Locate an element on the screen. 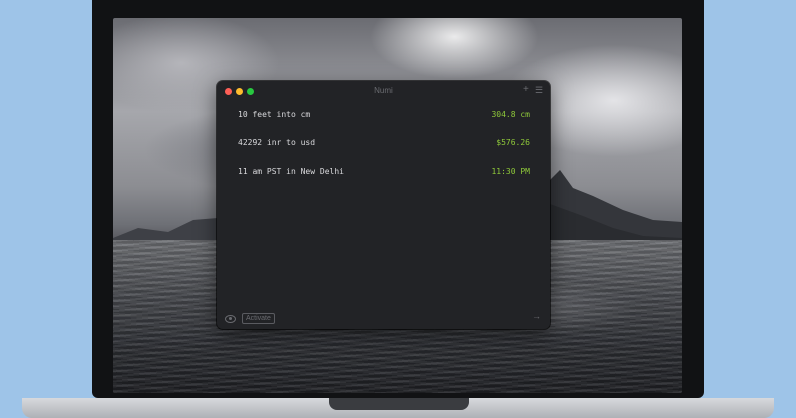 Image resolution: width=796 pixels, height=418 pixels. result-text: 11:30 PM is located at coordinates (510, 171).